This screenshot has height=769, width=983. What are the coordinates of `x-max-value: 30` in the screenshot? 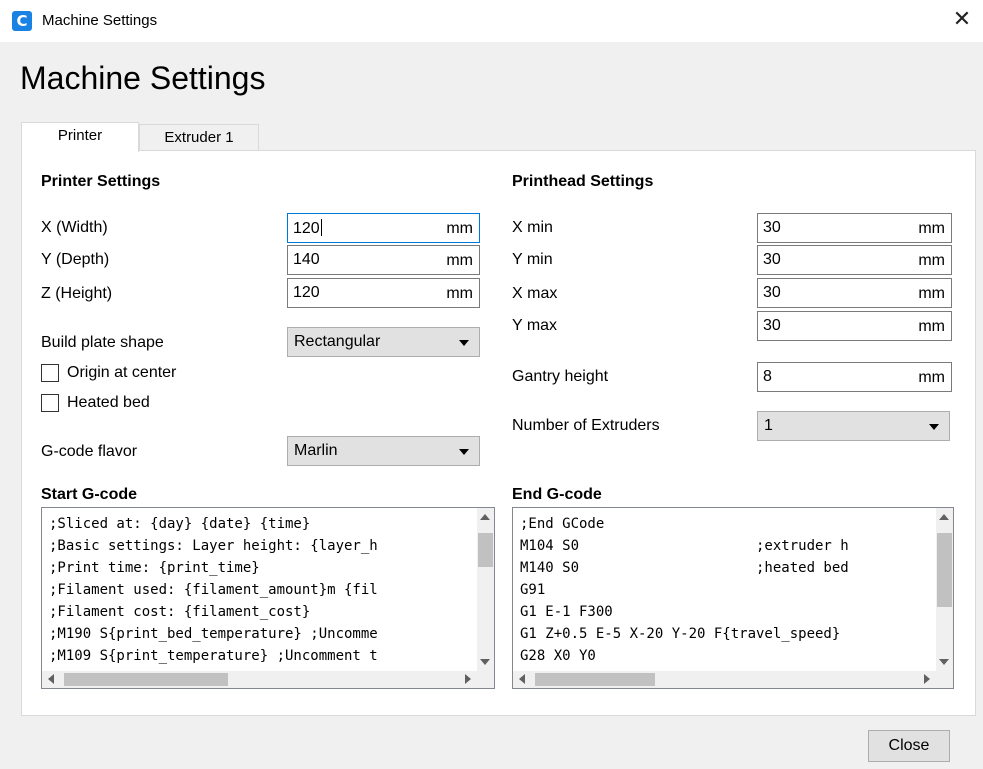 It's located at (772, 292).